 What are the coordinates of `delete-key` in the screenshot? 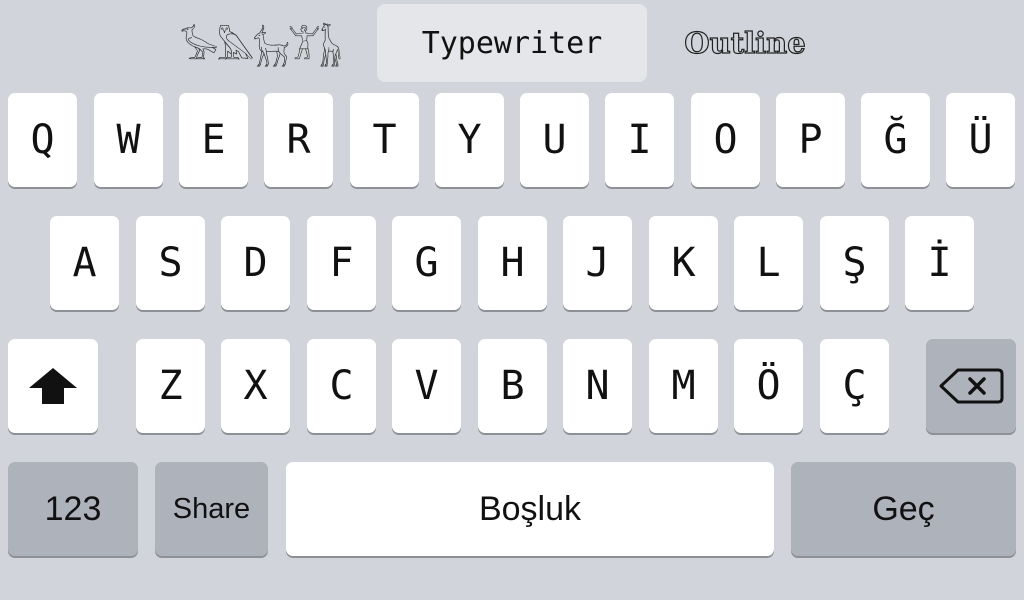 It's located at (971, 386).